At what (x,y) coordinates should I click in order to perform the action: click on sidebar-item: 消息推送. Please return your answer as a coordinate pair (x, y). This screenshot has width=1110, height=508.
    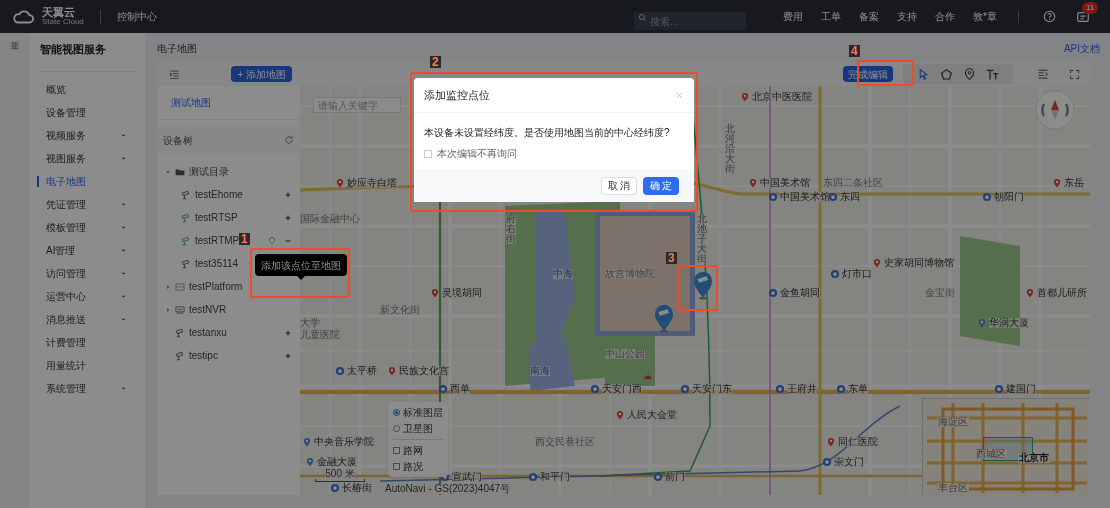
    Looking at the image, I should click on (87, 319).